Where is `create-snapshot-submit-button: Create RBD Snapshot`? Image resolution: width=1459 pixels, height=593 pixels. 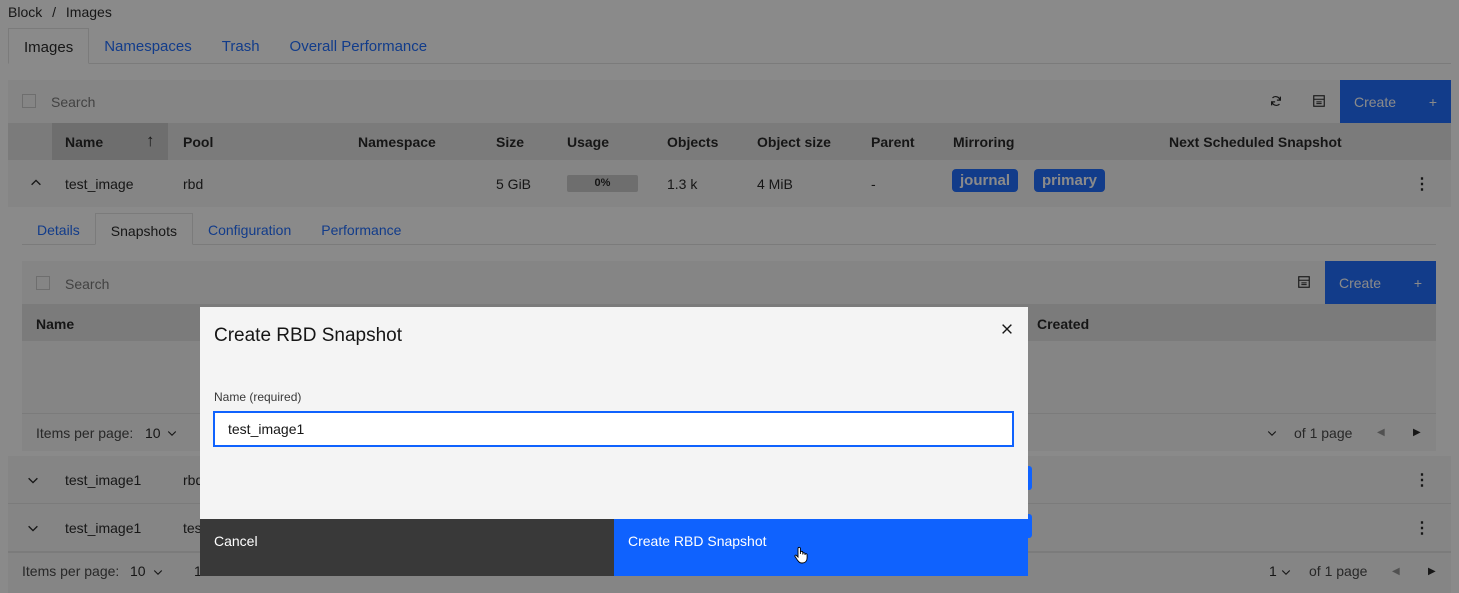 create-snapshot-submit-button: Create RBD Snapshot is located at coordinates (821, 547).